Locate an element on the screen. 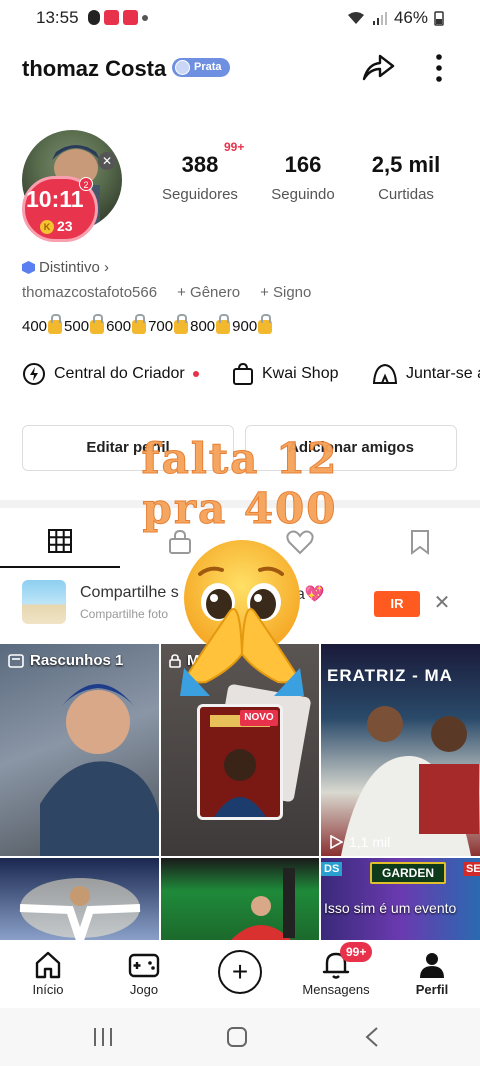  vertical-dots-icon is located at coordinates (439, 68).